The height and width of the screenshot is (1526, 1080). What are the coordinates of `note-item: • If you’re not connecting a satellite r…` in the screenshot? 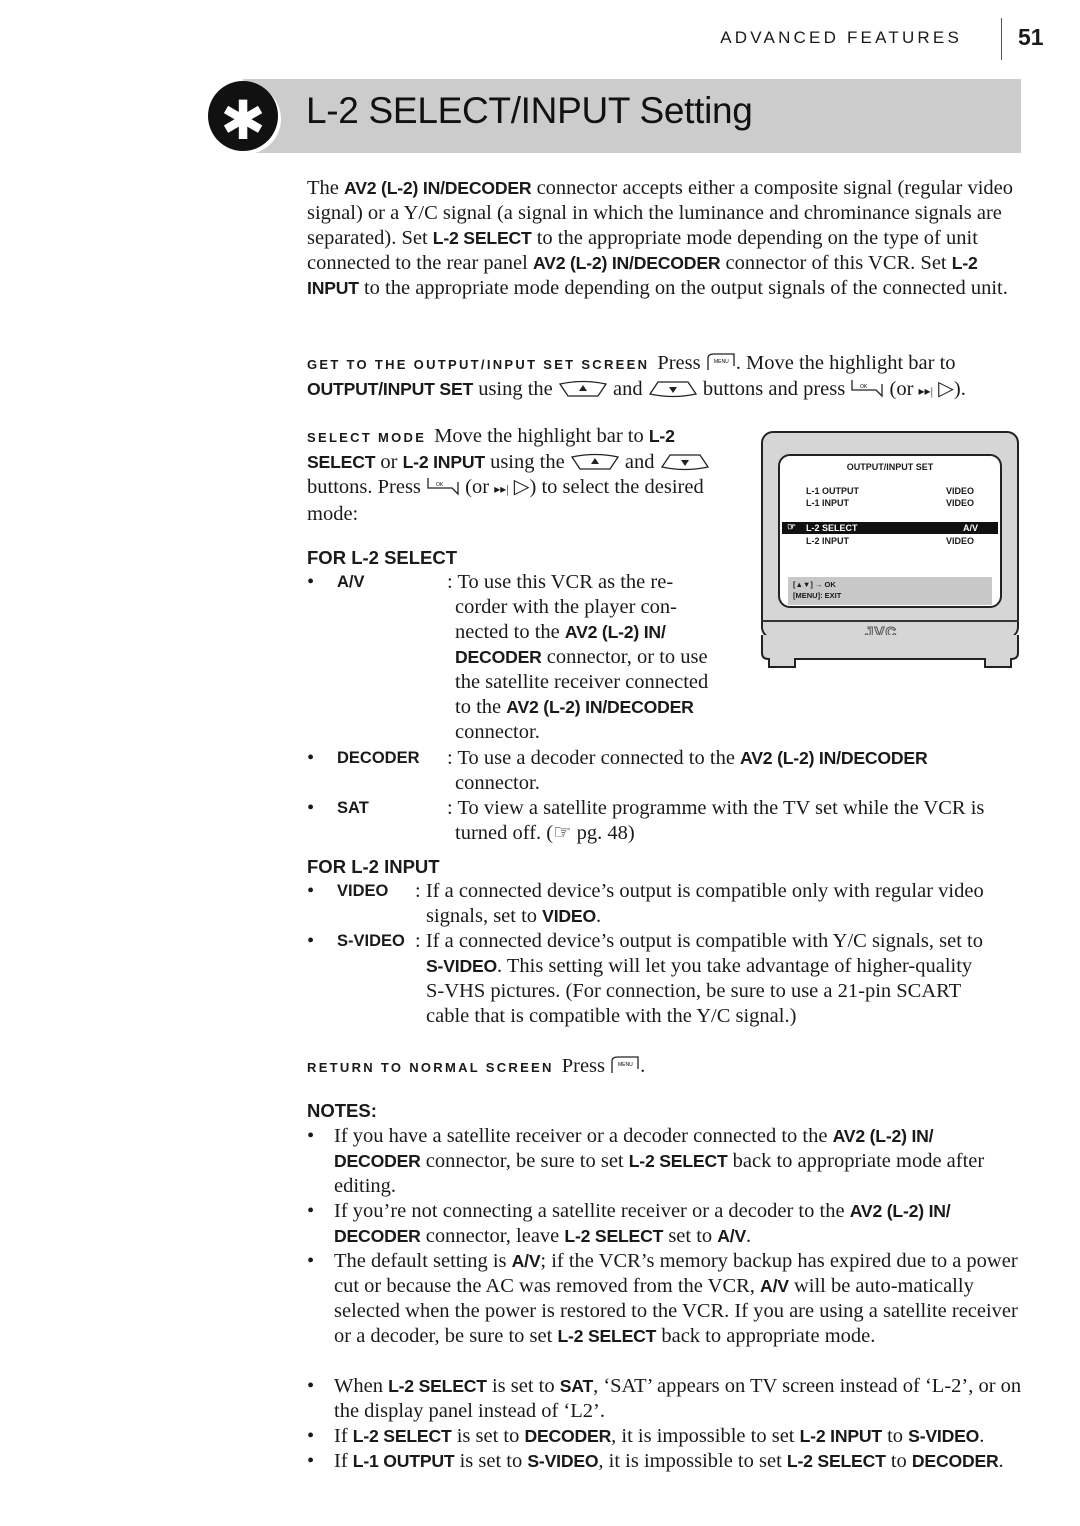 It's located at (664, 1224).